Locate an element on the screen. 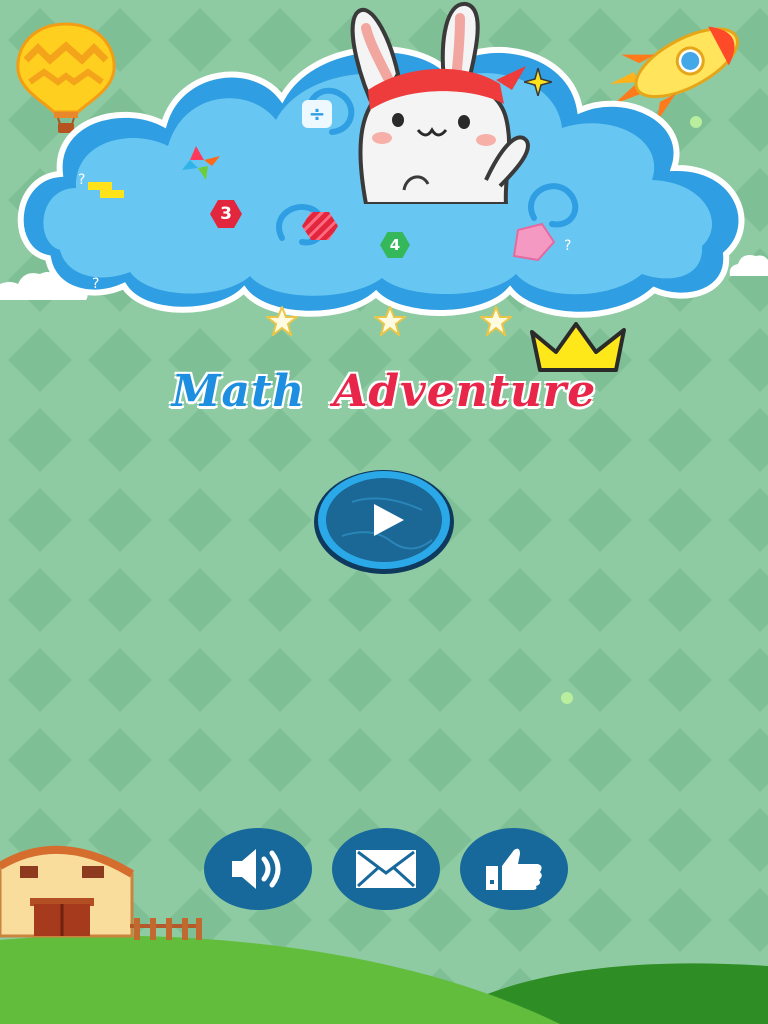 The width and height of the screenshot is (768, 1024). like-button is located at coordinates (514, 869).